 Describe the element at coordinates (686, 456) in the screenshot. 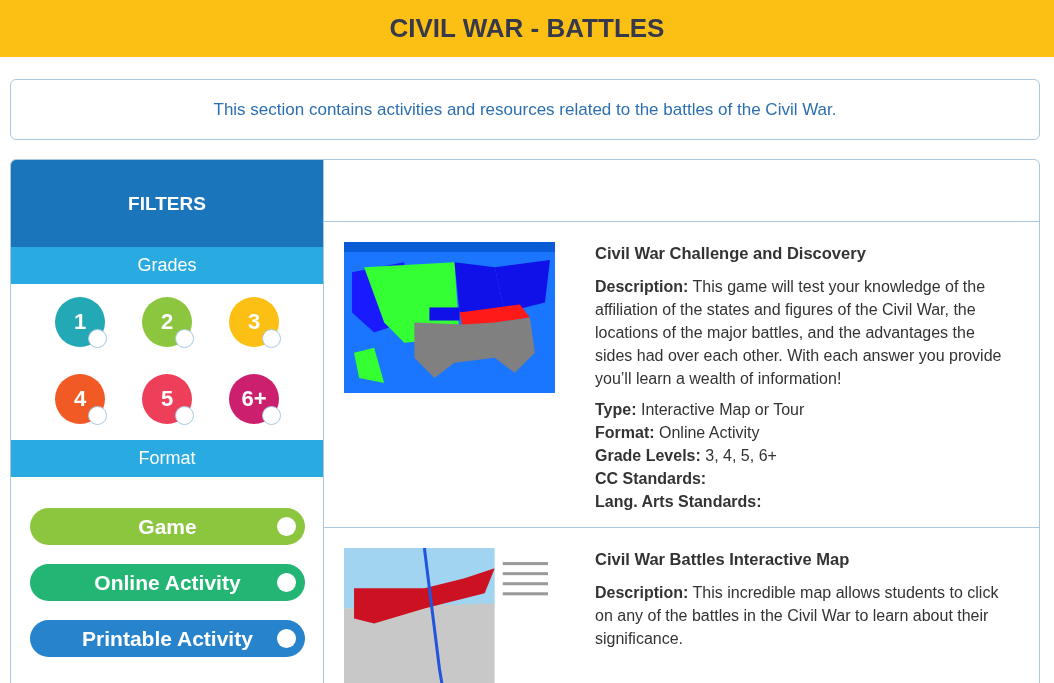

I see `resource-detail: Grade Levels: 3, 4, 5, 6+` at that location.